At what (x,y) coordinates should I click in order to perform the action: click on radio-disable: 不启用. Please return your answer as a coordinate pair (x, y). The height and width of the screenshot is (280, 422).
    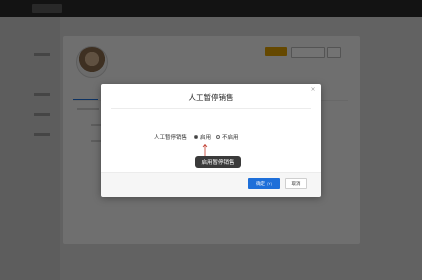
    Looking at the image, I should click on (227, 137).